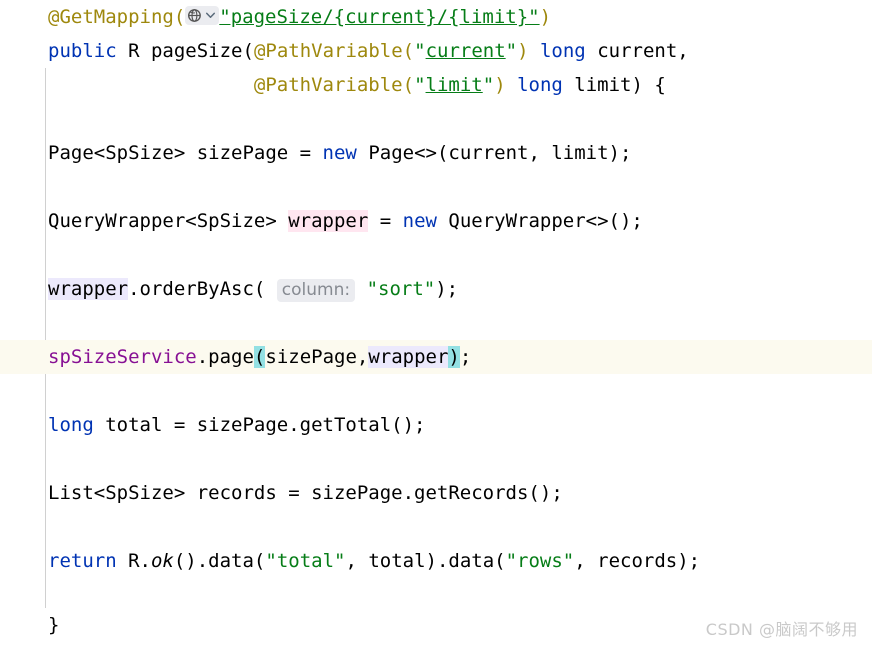  I want to click on semicolon: ;, so click(465, 357).